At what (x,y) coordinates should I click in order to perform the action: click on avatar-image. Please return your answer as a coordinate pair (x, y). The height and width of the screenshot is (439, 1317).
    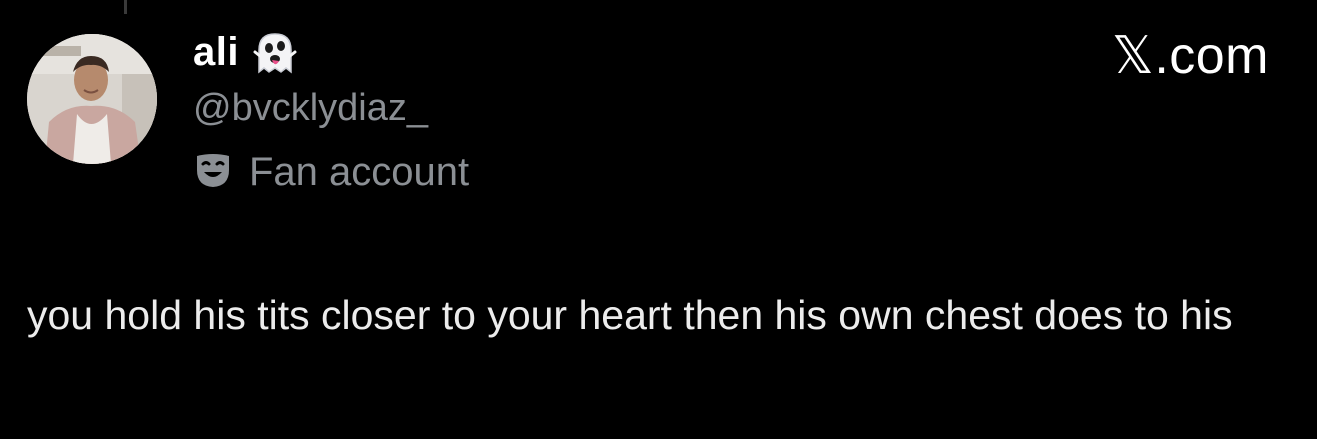
    Looking at the image, I should click on (92, 99).